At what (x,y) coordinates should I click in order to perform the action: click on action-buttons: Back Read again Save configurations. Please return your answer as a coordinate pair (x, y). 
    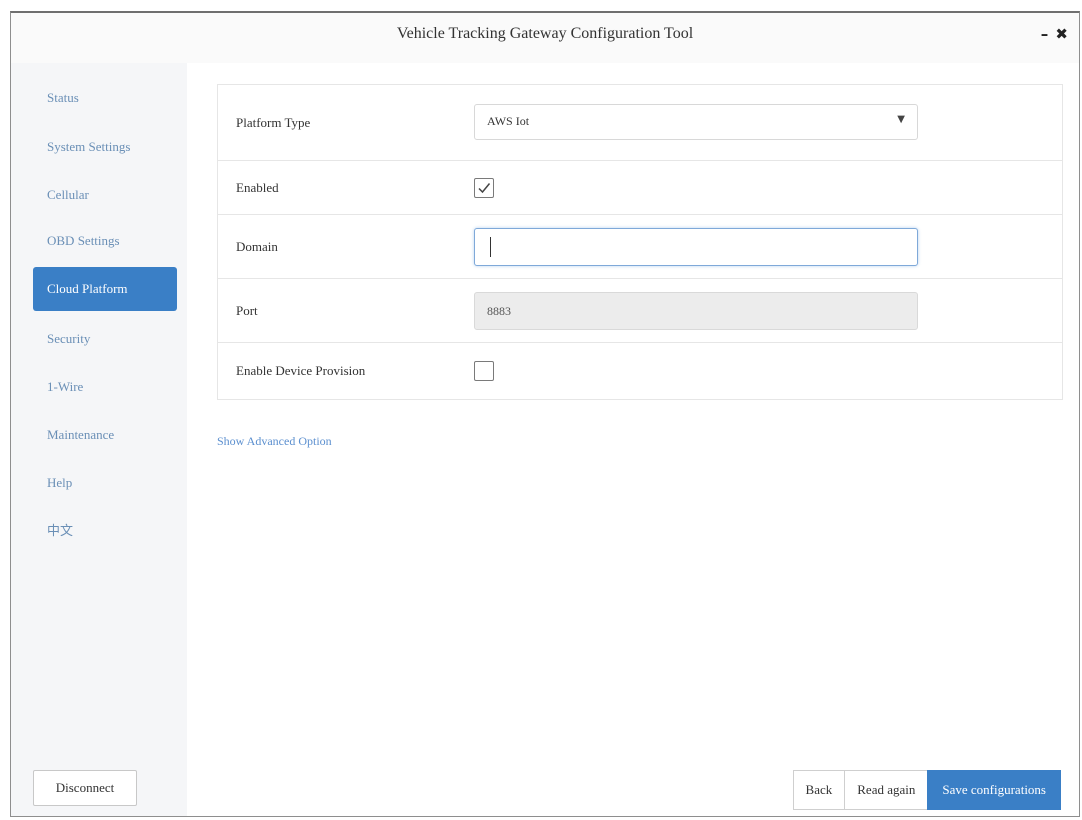
    Looking at the image, I should click on (926, 790).